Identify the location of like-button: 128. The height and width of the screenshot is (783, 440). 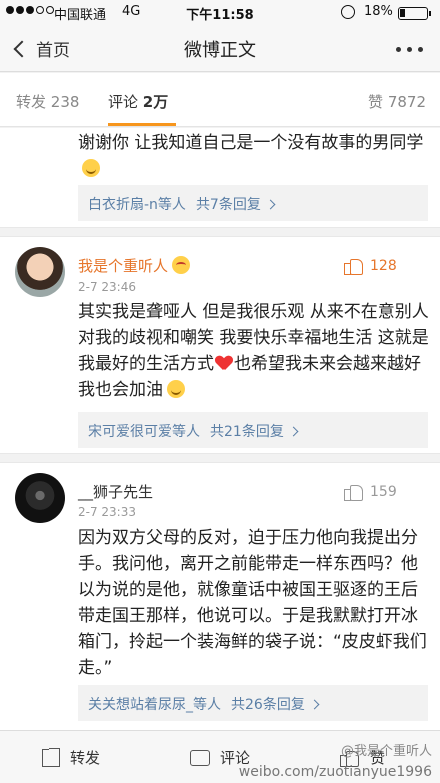
(370, 266).